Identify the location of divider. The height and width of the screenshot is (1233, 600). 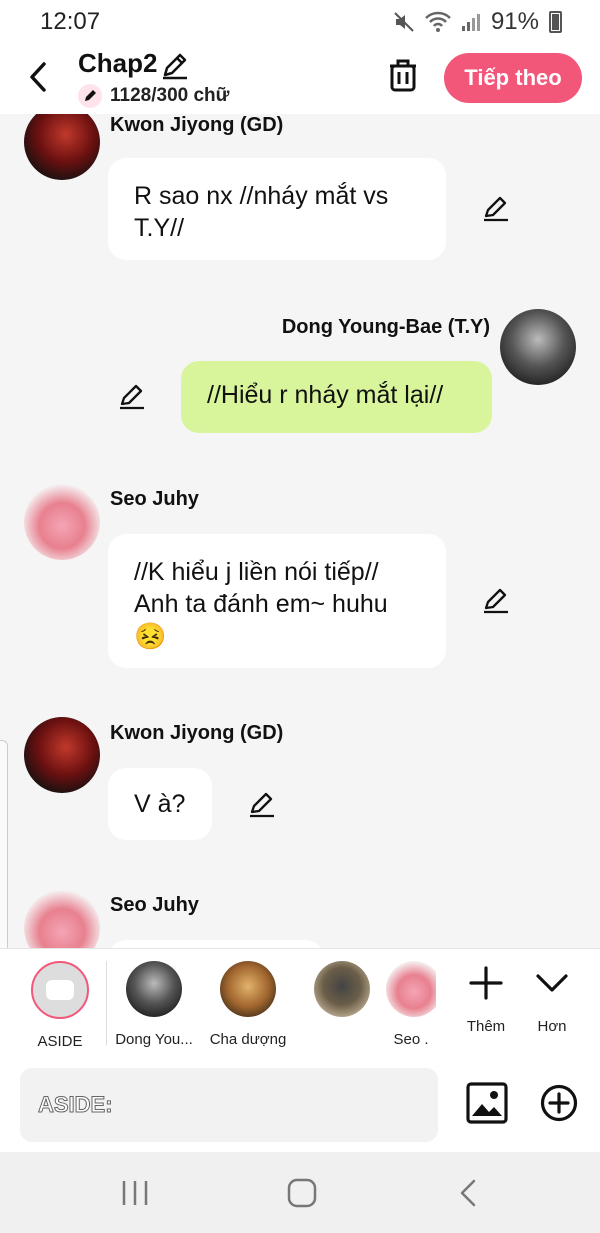
(106, 1003).